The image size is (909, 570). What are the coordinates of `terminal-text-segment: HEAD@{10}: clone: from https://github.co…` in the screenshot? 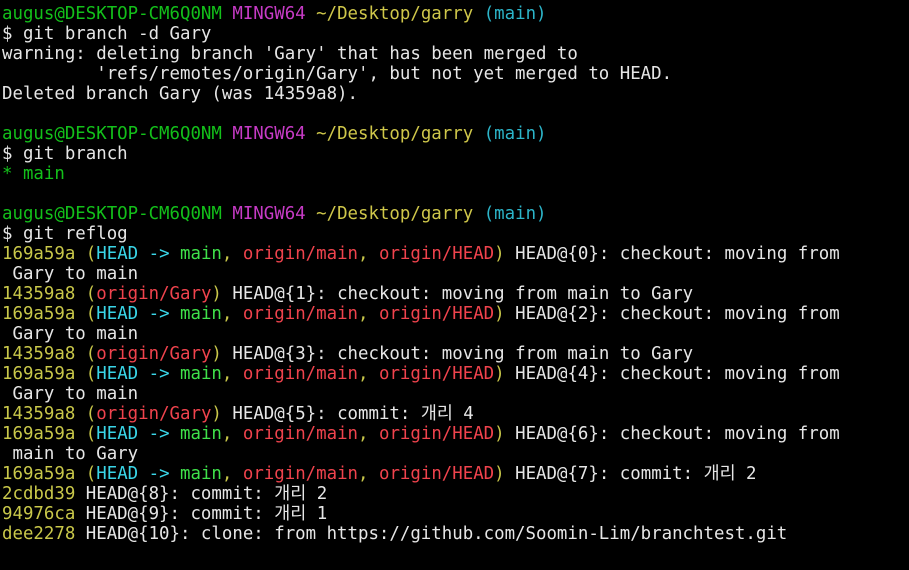 It's located at (431, 534).